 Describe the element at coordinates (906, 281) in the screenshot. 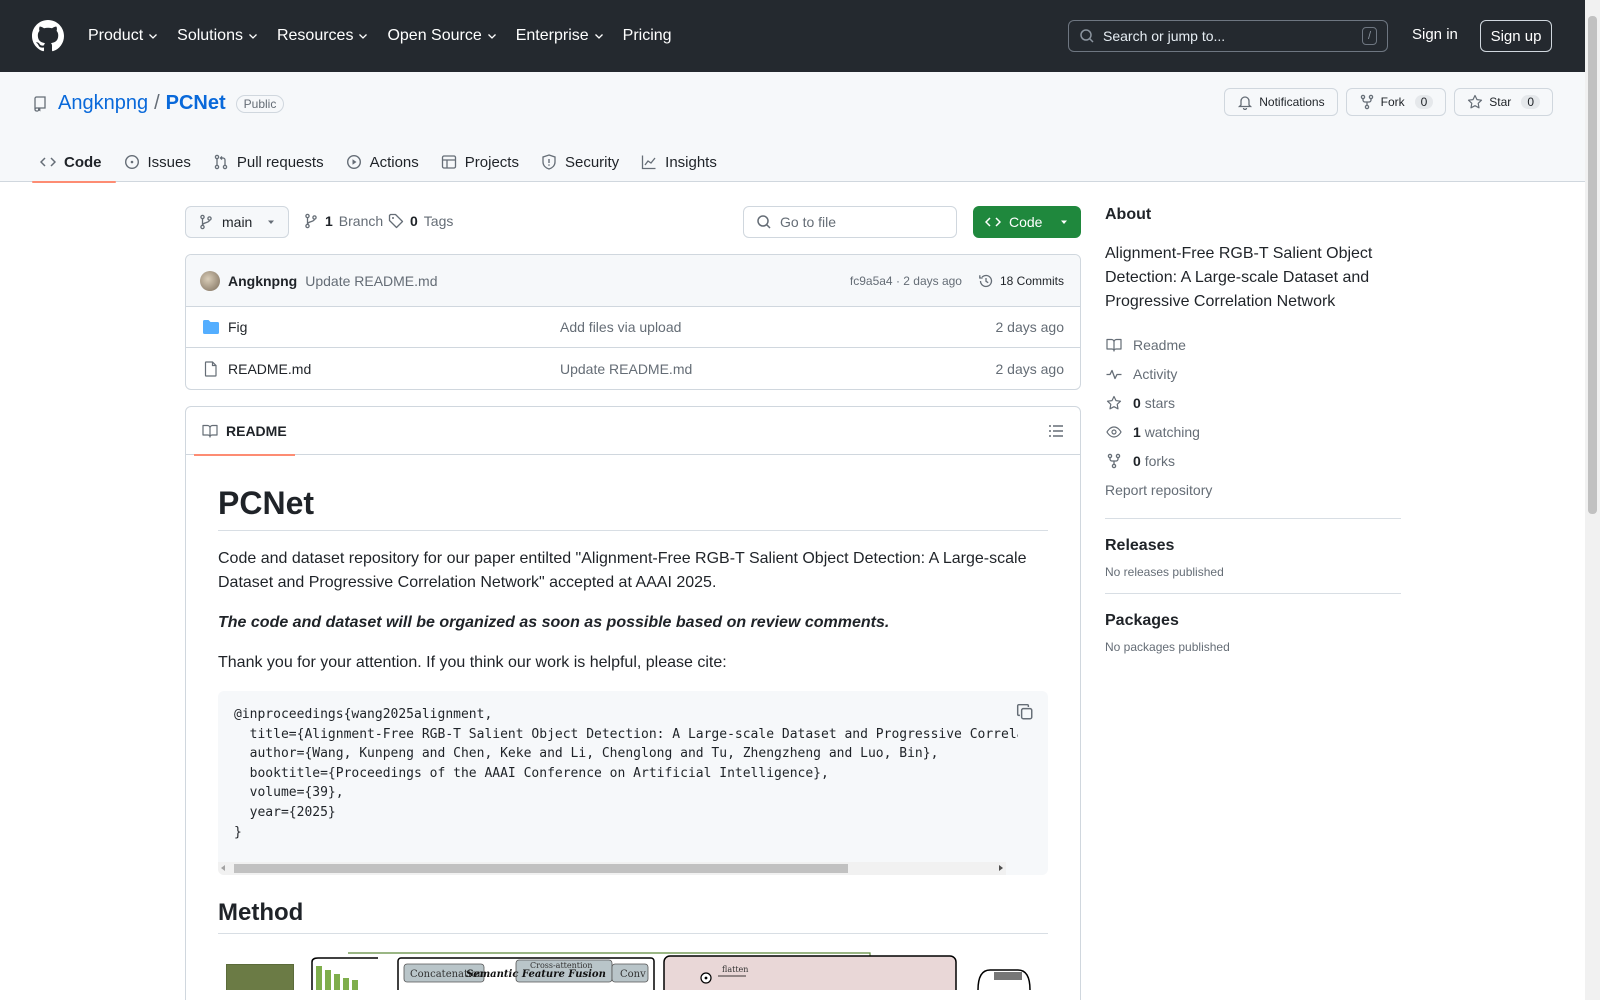

I see `commit-hash-time: fc9a5a4 · 2 days ago` at that location.